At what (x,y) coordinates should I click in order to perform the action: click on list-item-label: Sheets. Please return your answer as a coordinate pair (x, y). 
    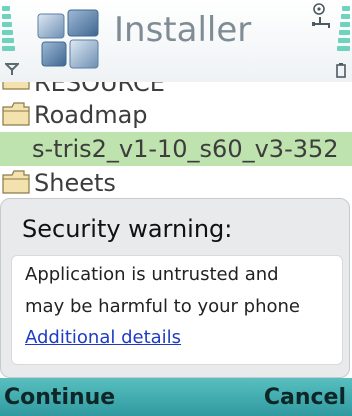
    Looking at the image, I should click on (75, 183).